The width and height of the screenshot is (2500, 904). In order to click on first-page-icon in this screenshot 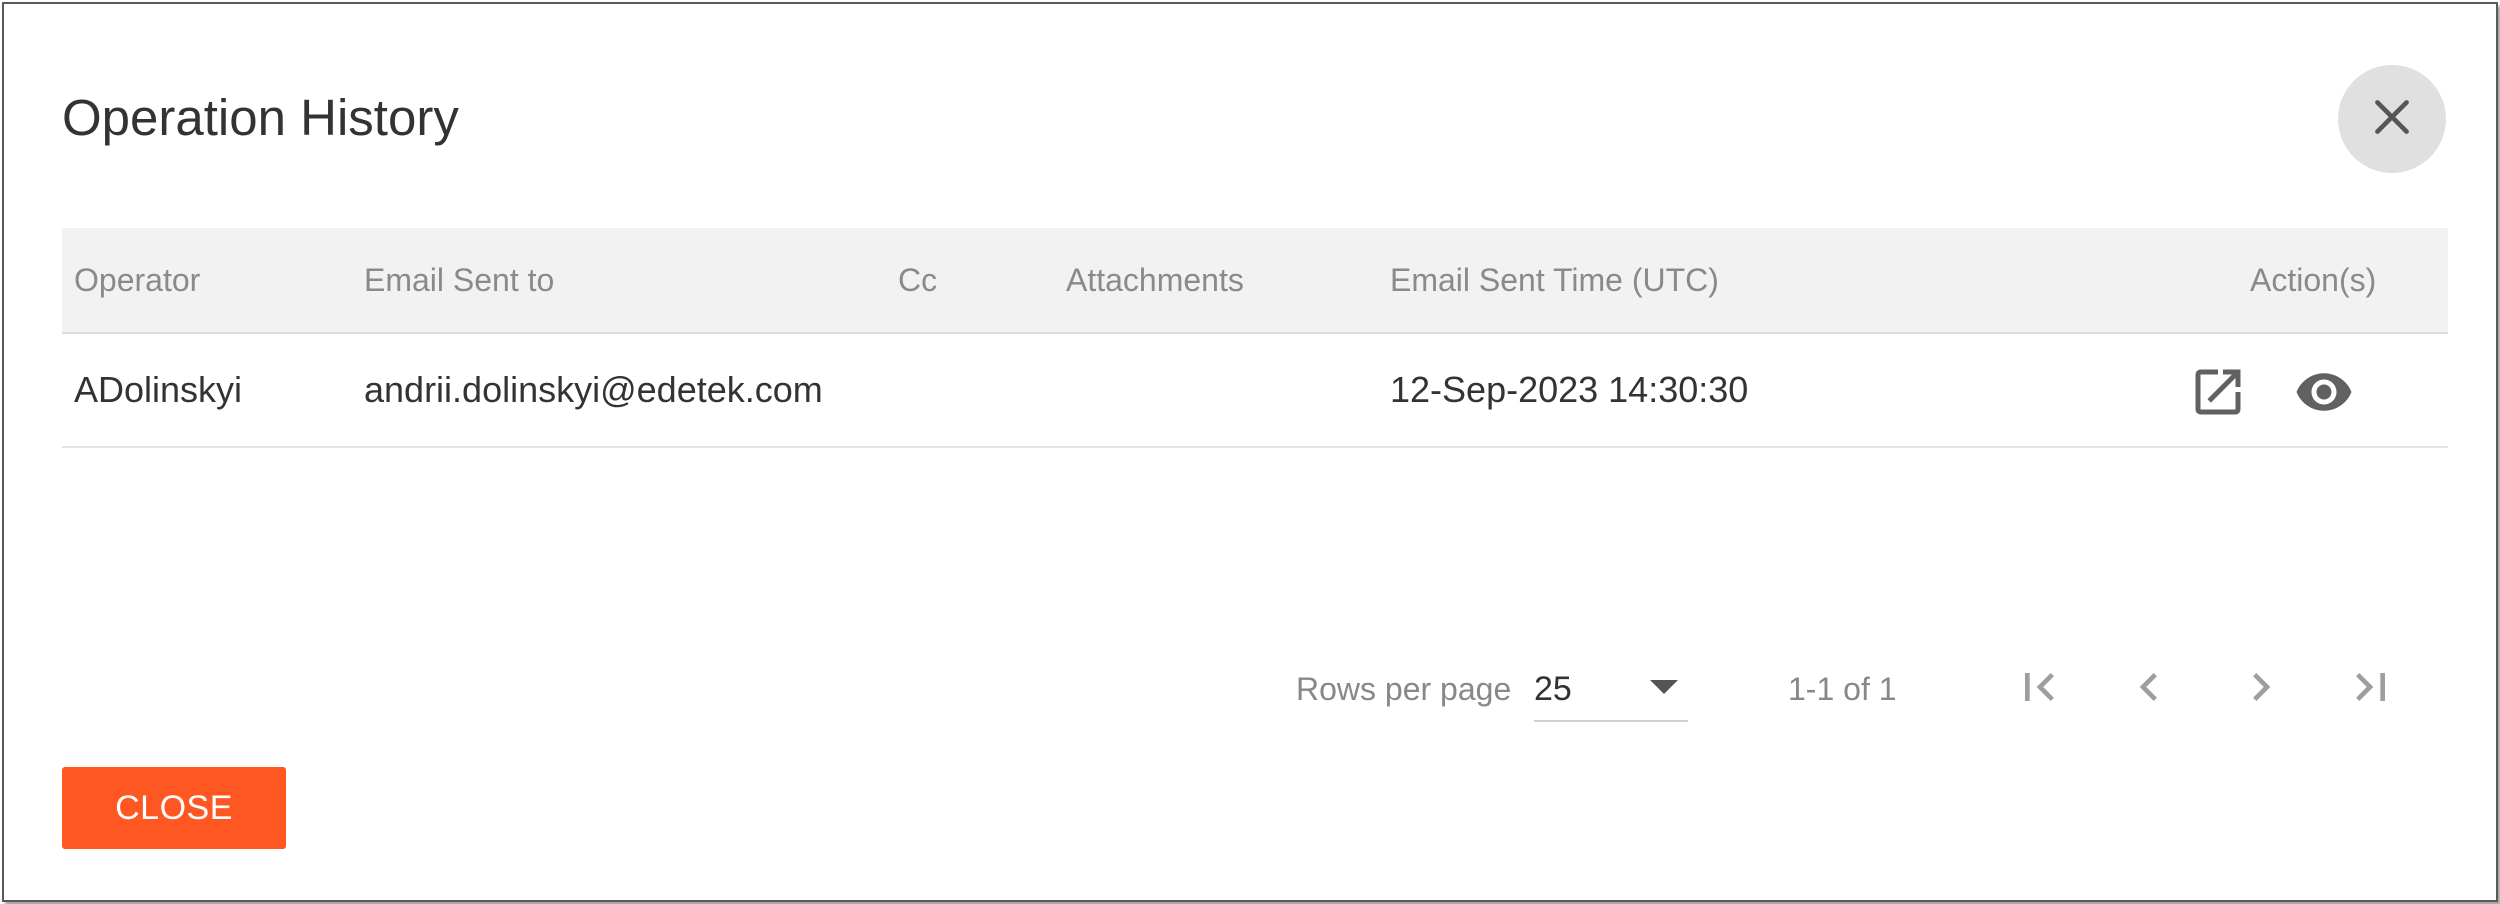, I will do `click(2039, 689)`.